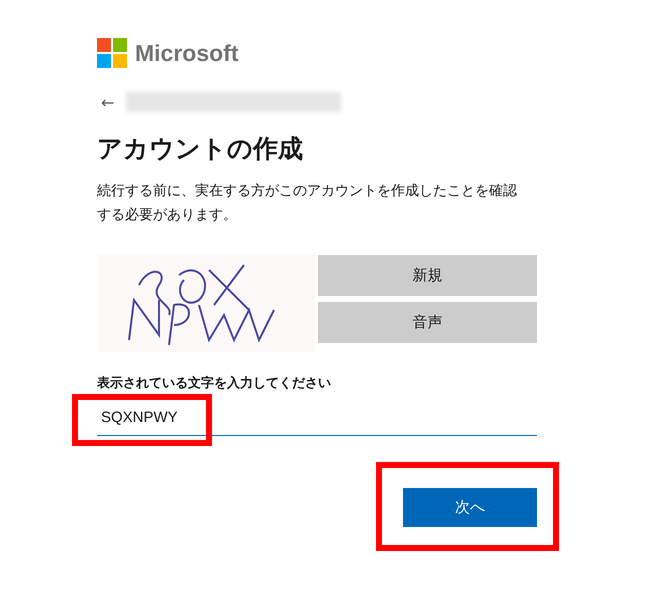  I want to click on logo-icon, so click(112, 53).